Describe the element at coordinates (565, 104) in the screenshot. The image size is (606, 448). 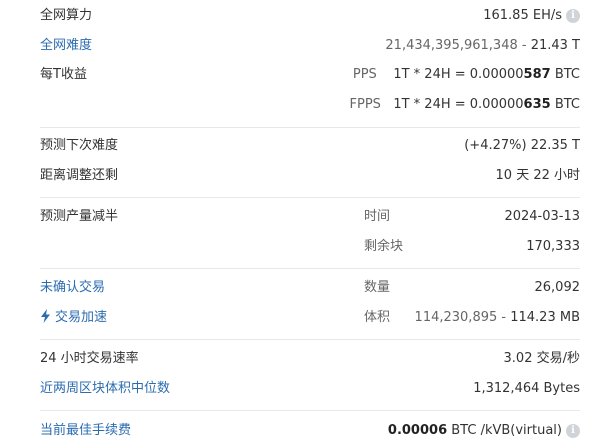
I see `fpps-unit: BTC` at that location.